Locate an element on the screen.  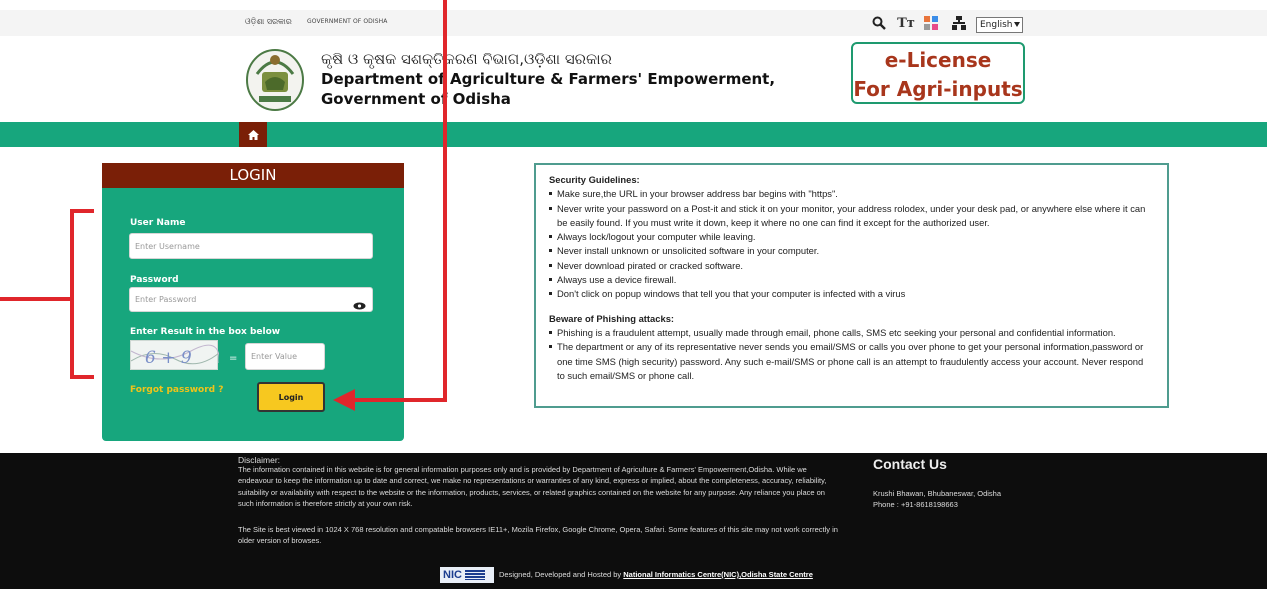
elicense-line-1: e-License is located at coordinates (938, 60).